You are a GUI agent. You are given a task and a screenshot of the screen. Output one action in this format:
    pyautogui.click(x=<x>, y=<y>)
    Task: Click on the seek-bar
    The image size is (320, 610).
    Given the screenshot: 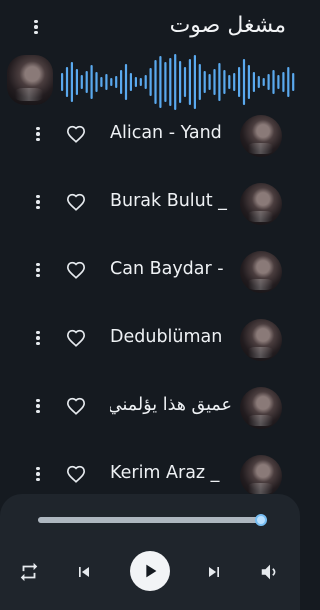 What is the action you would take?
    pyautogui.click(x=152, y=520)
    